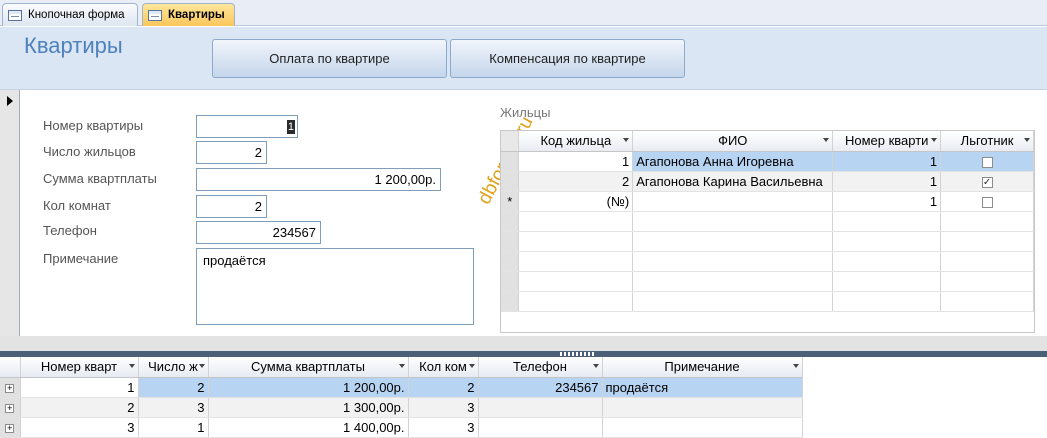  Describe the element at coordinates (173, 367) in the screenshot. I see `col-header-residents: Число ж` at that location.